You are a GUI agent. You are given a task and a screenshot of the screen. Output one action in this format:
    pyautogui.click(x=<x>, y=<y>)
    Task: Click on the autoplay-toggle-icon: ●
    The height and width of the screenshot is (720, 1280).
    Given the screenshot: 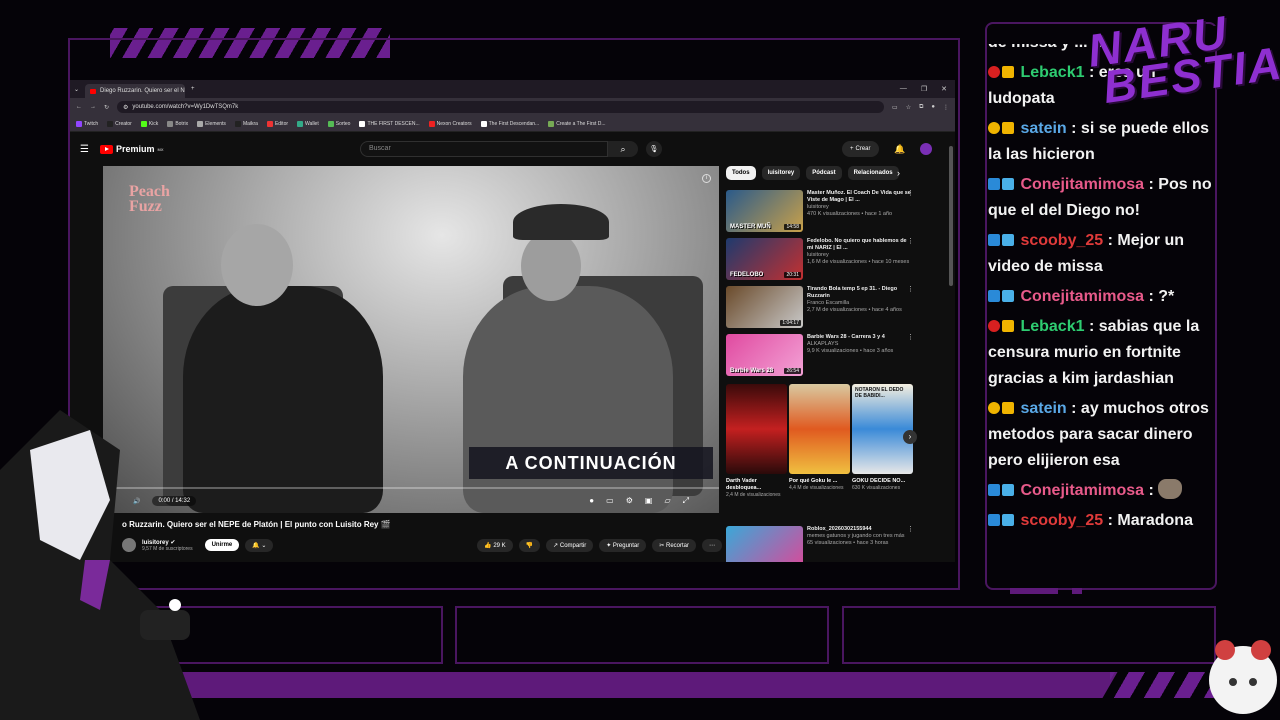 What is the action you would take?
    pyautogui.click(x=591, y=501)
    